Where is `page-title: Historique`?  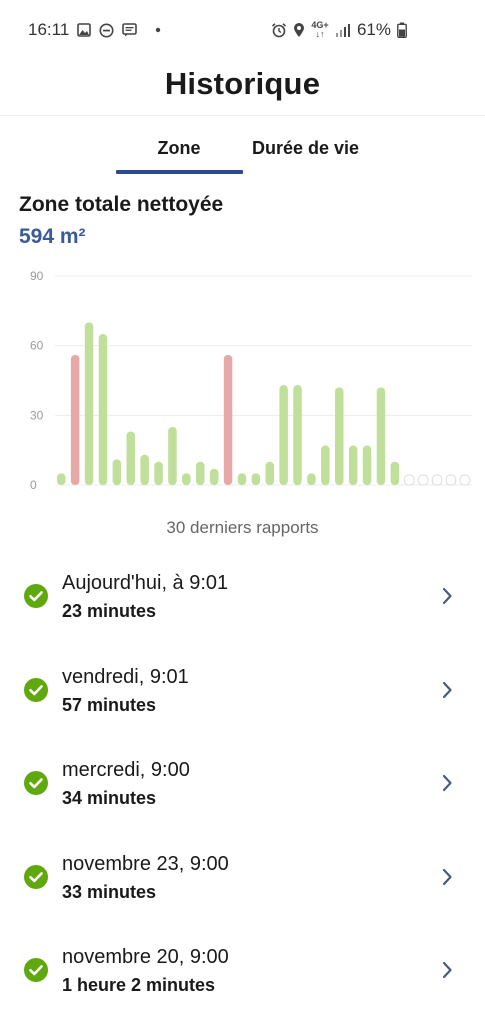 page-title: Historique is located at coordinates (242, 83).